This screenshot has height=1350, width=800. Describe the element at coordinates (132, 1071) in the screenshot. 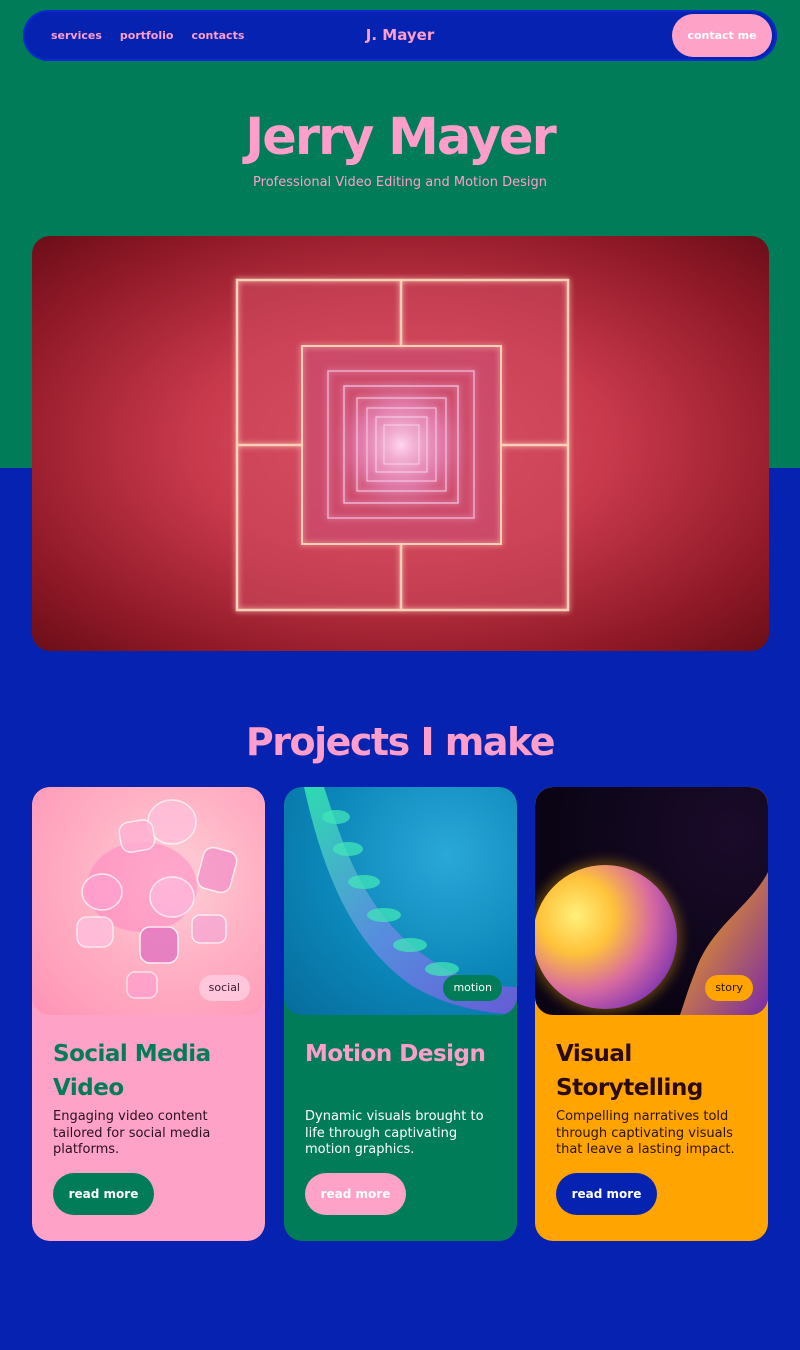

I see `card-title: Social Media Video` at that location.